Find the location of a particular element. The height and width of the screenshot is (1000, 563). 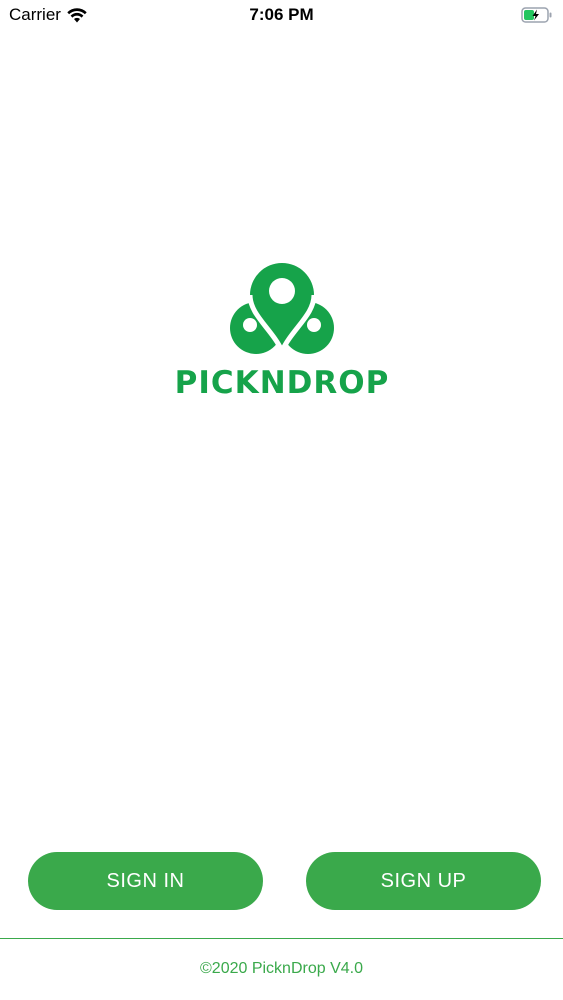

status-time: 7:06 PM is located at coordinates (281, 14).